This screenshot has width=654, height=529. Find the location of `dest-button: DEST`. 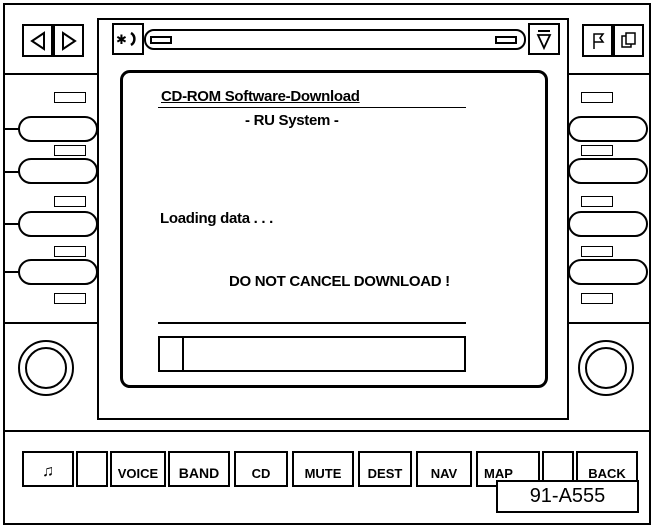

dest-button: DEST is located at coordinates (385, 469).